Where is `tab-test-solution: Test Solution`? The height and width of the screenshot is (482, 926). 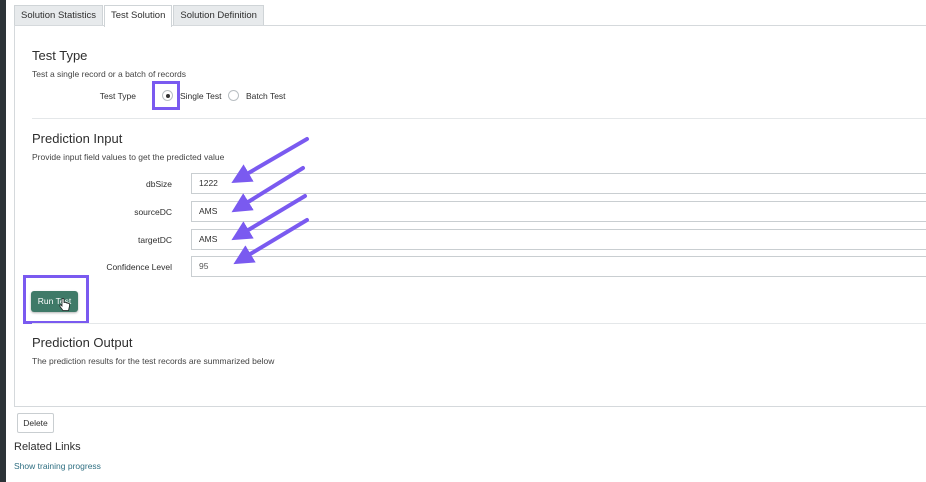 tab-test-solution: Test Solution is located at coordinates (138, 16).